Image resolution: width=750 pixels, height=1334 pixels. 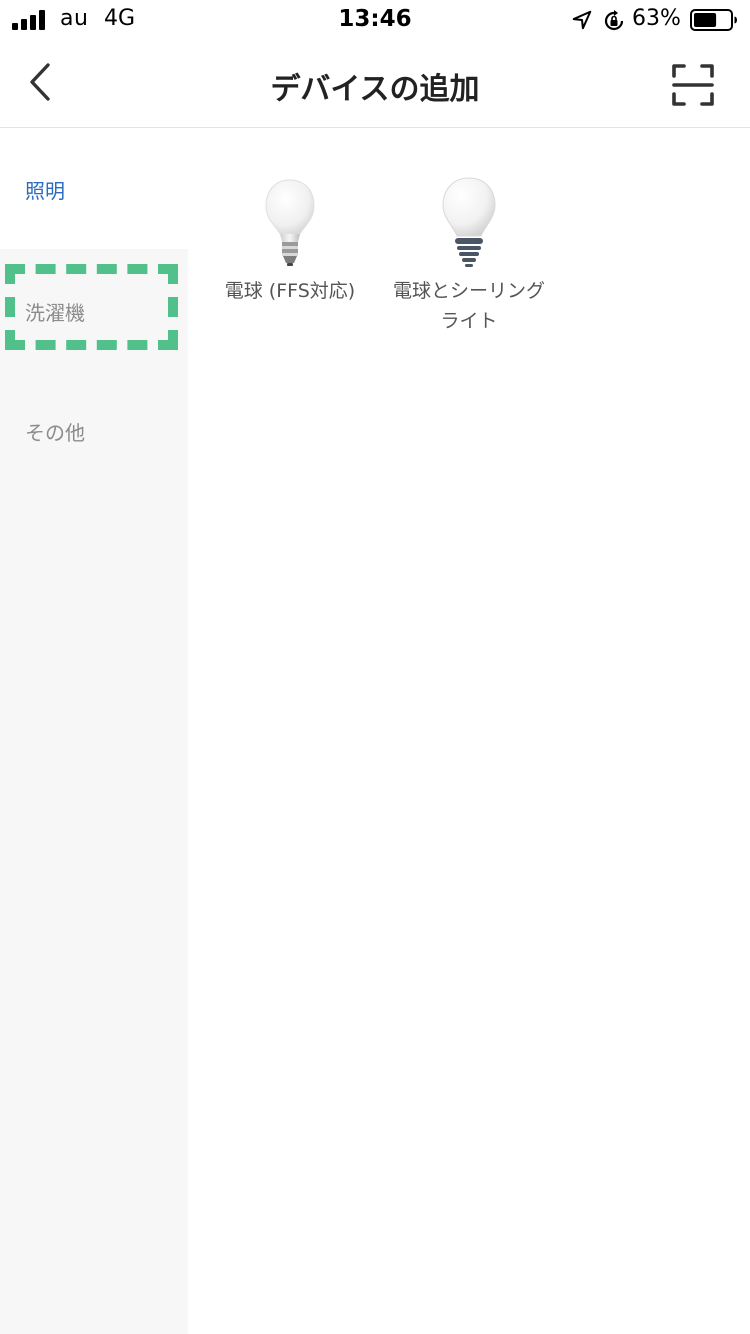 I want to click on location-icon, so click(x=582, y=20).